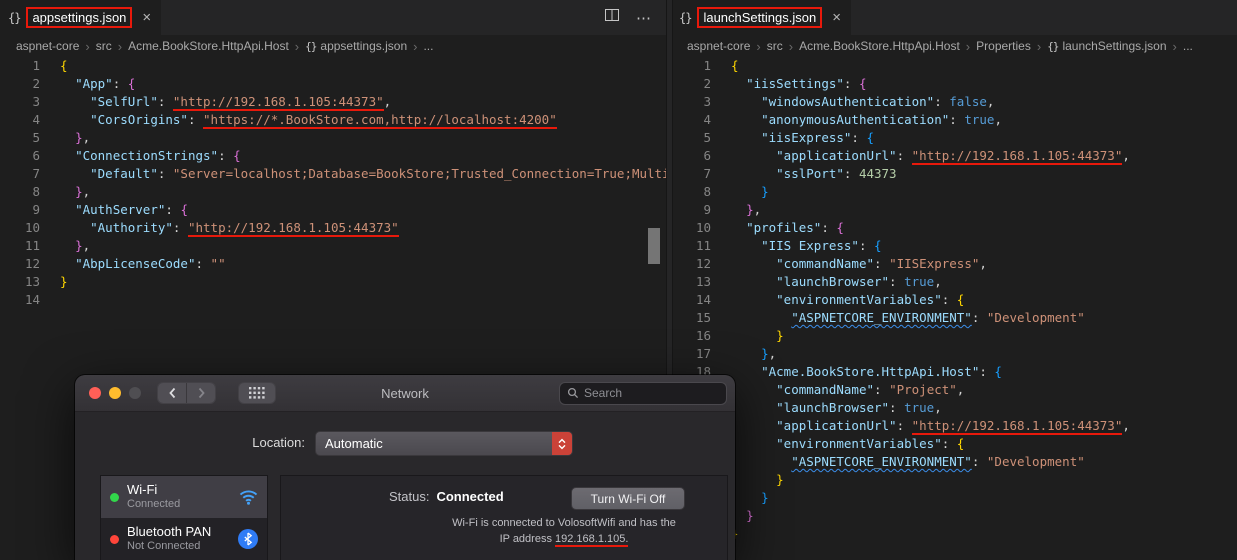 The image size is (1237, 560). Describe the element at coordinates (954, 354) in the screenshot. I see `code-line: 17 },` at that location.